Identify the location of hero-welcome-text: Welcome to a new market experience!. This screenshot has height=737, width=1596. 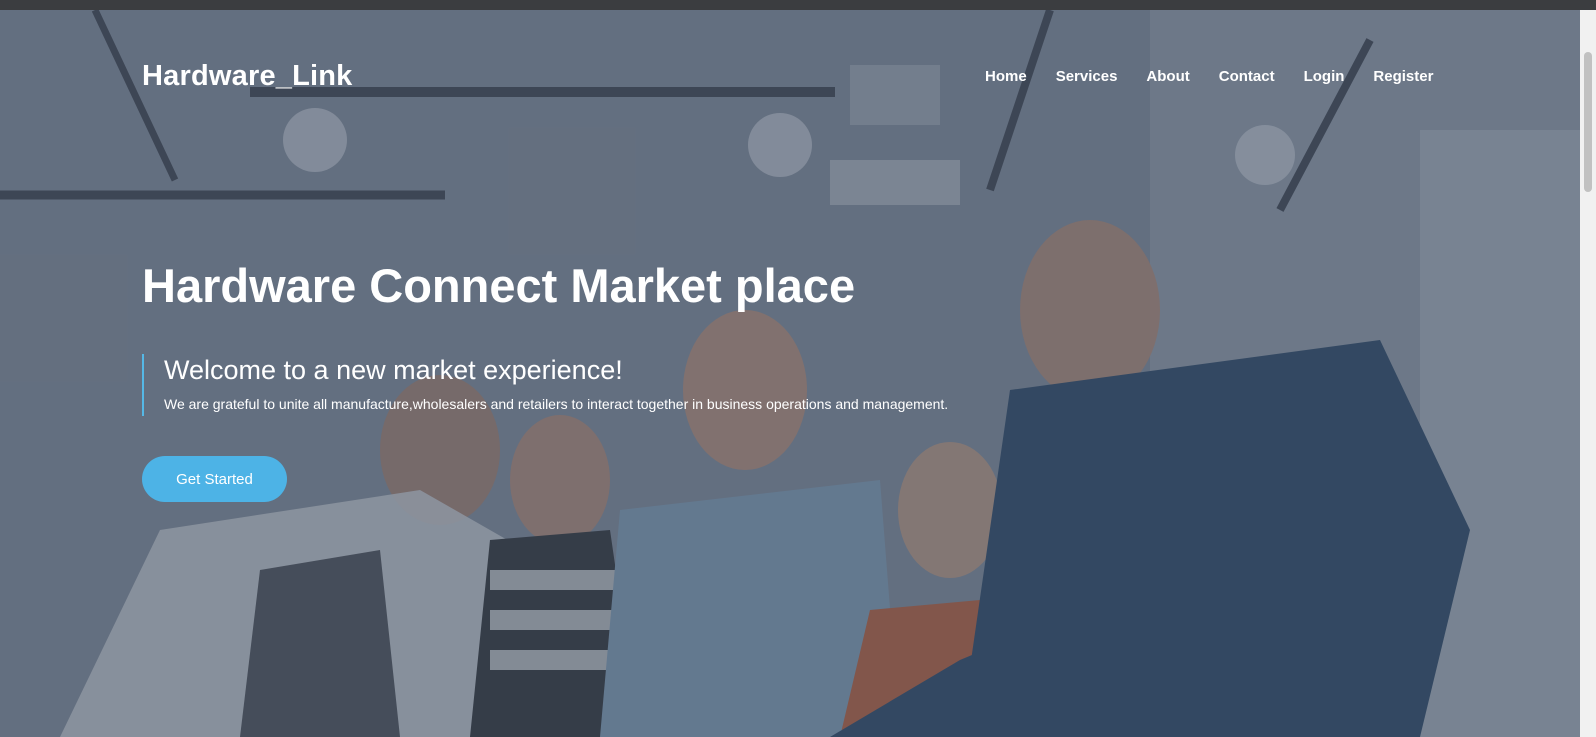
(393, 370).